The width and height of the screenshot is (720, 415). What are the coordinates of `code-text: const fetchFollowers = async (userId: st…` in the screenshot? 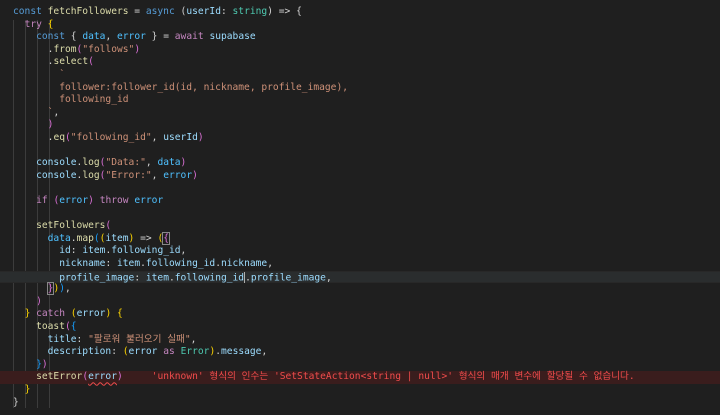 It's located at (157, 12).